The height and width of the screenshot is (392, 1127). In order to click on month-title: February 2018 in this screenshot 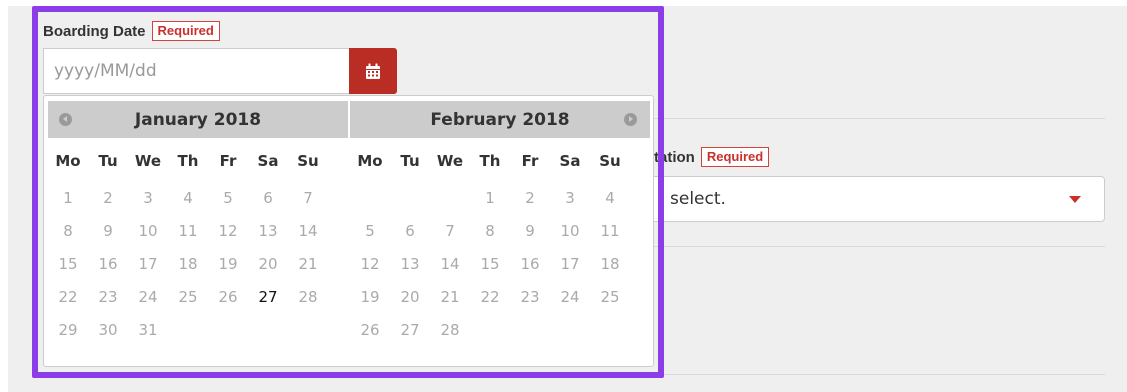, I will do `click(500, 119)`.